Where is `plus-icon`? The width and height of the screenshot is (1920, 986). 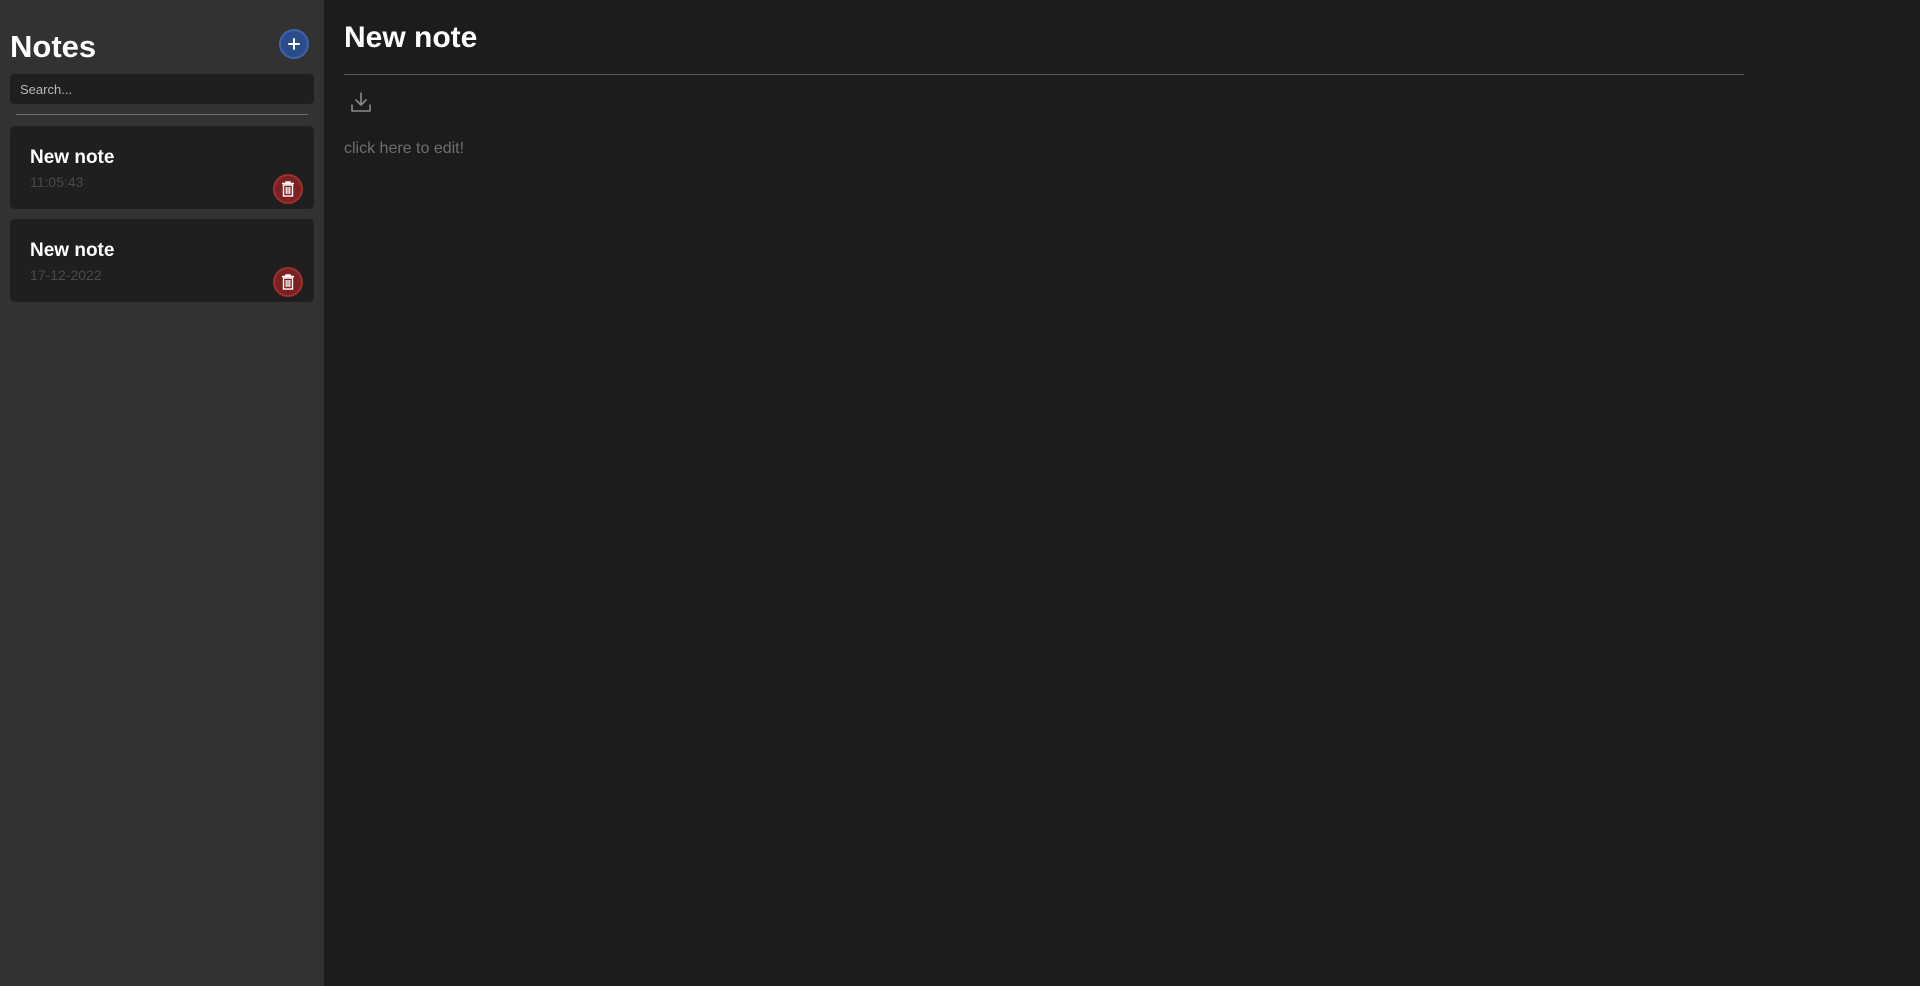 plus-icon is located at coordinates (294, 44).